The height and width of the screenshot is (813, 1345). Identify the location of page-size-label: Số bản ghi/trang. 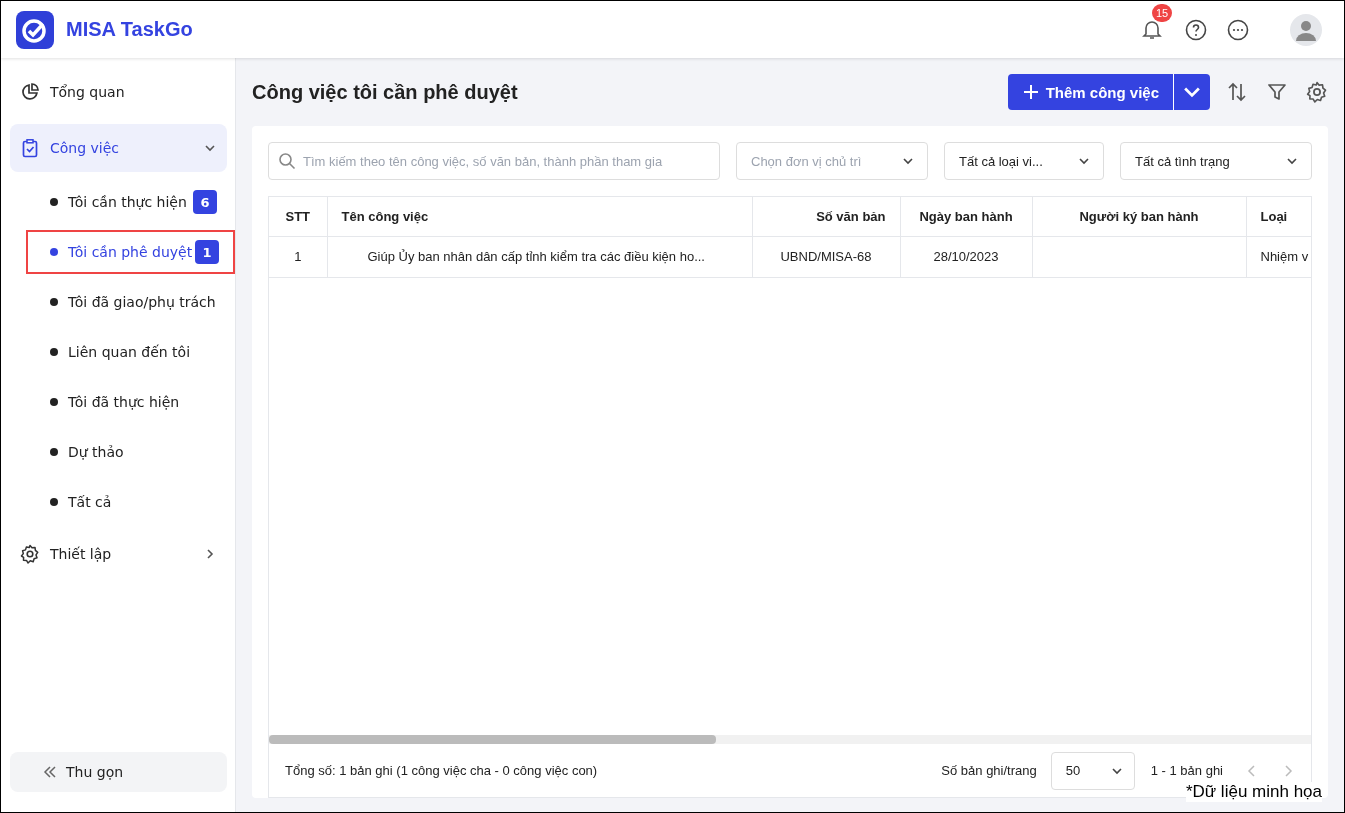
(989, 770).